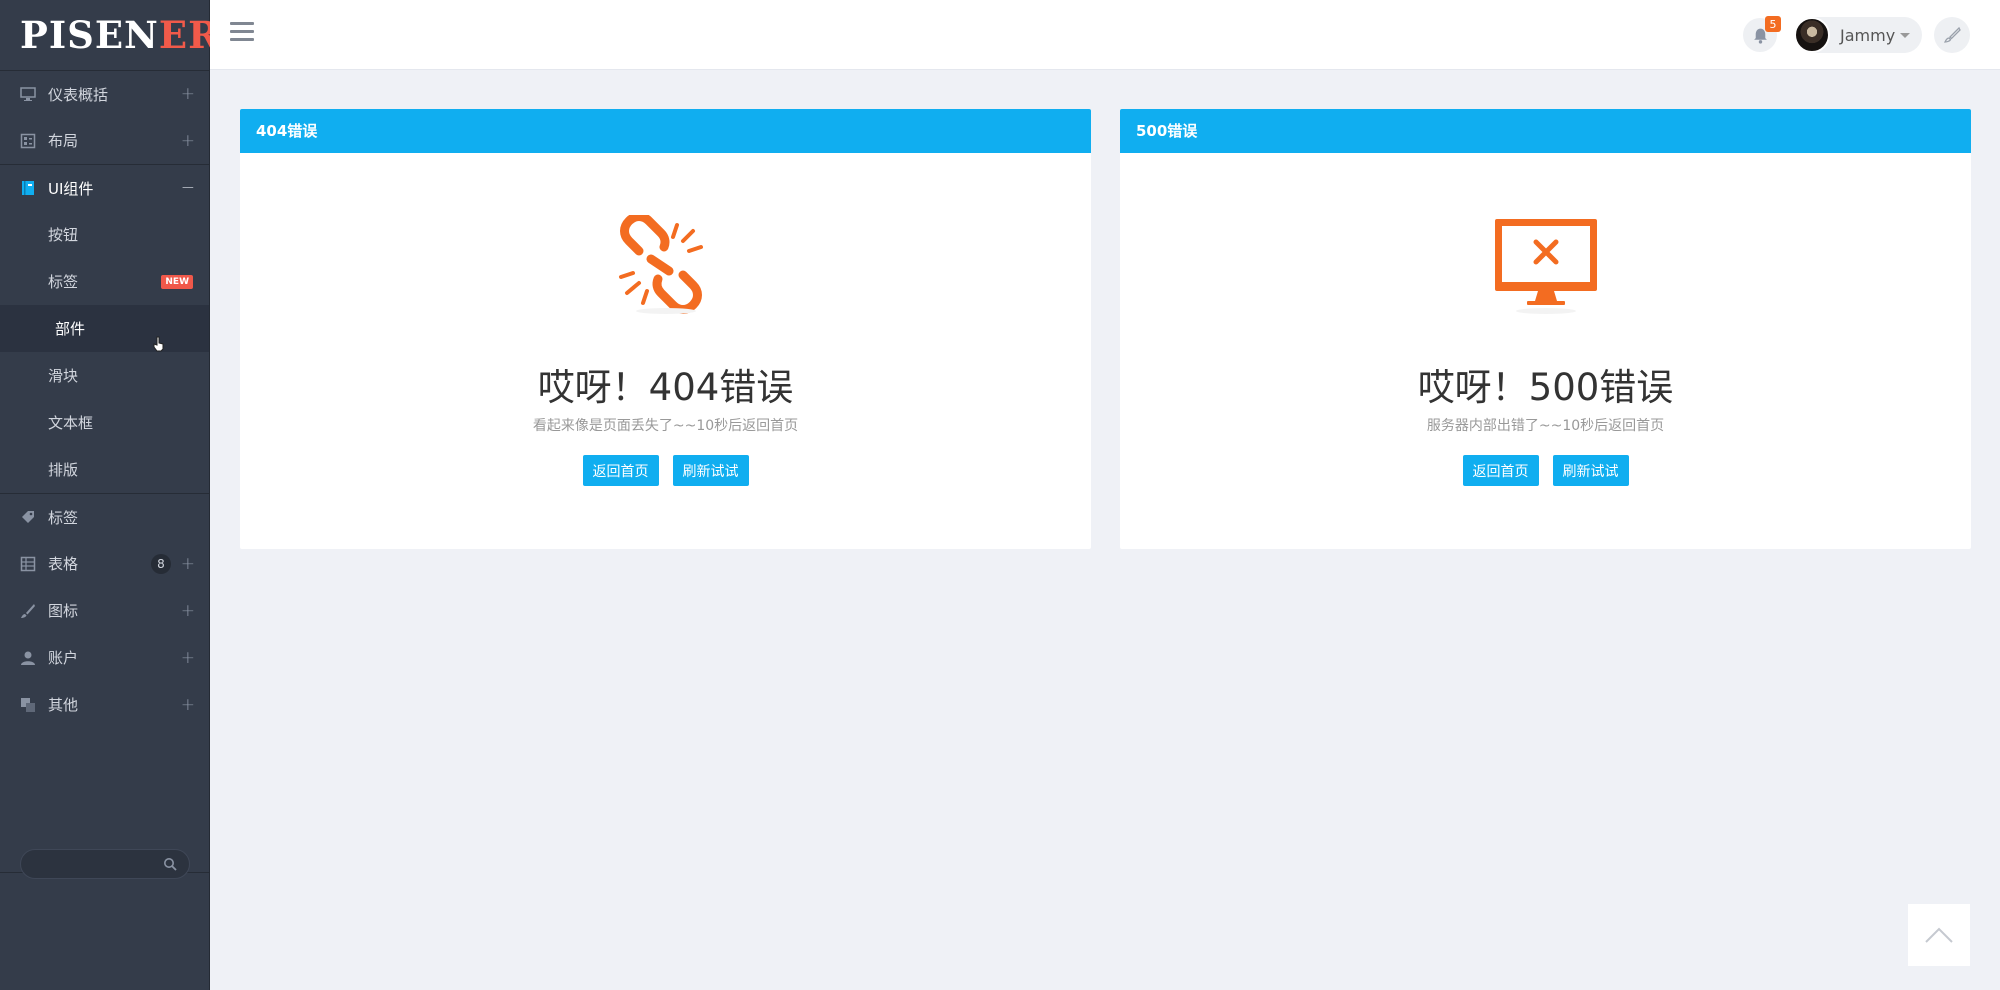 The height and width of the screenshot is (990, 2000). What do you see at coordinates (660, 264) in the screenshot?
I see `broken-link-icon` at bounding box center [660, 264].